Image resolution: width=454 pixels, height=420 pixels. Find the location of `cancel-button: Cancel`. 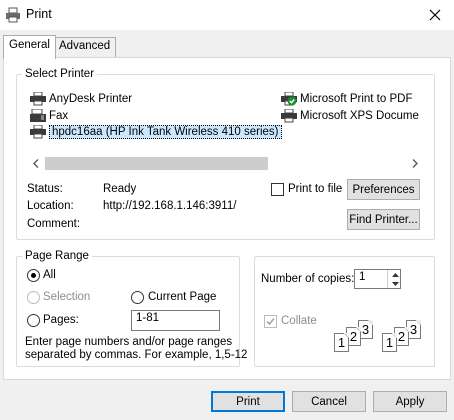

cancel-button: Cancel is located at coordinates (329, 401).